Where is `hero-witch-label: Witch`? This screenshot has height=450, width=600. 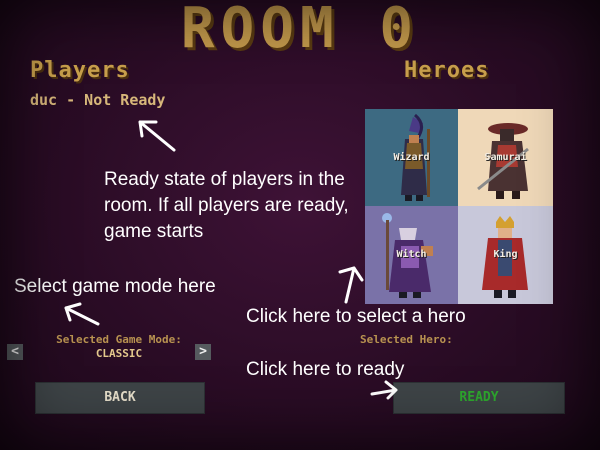
hero-witch-label: Witch is located at coordinates (411, 254).